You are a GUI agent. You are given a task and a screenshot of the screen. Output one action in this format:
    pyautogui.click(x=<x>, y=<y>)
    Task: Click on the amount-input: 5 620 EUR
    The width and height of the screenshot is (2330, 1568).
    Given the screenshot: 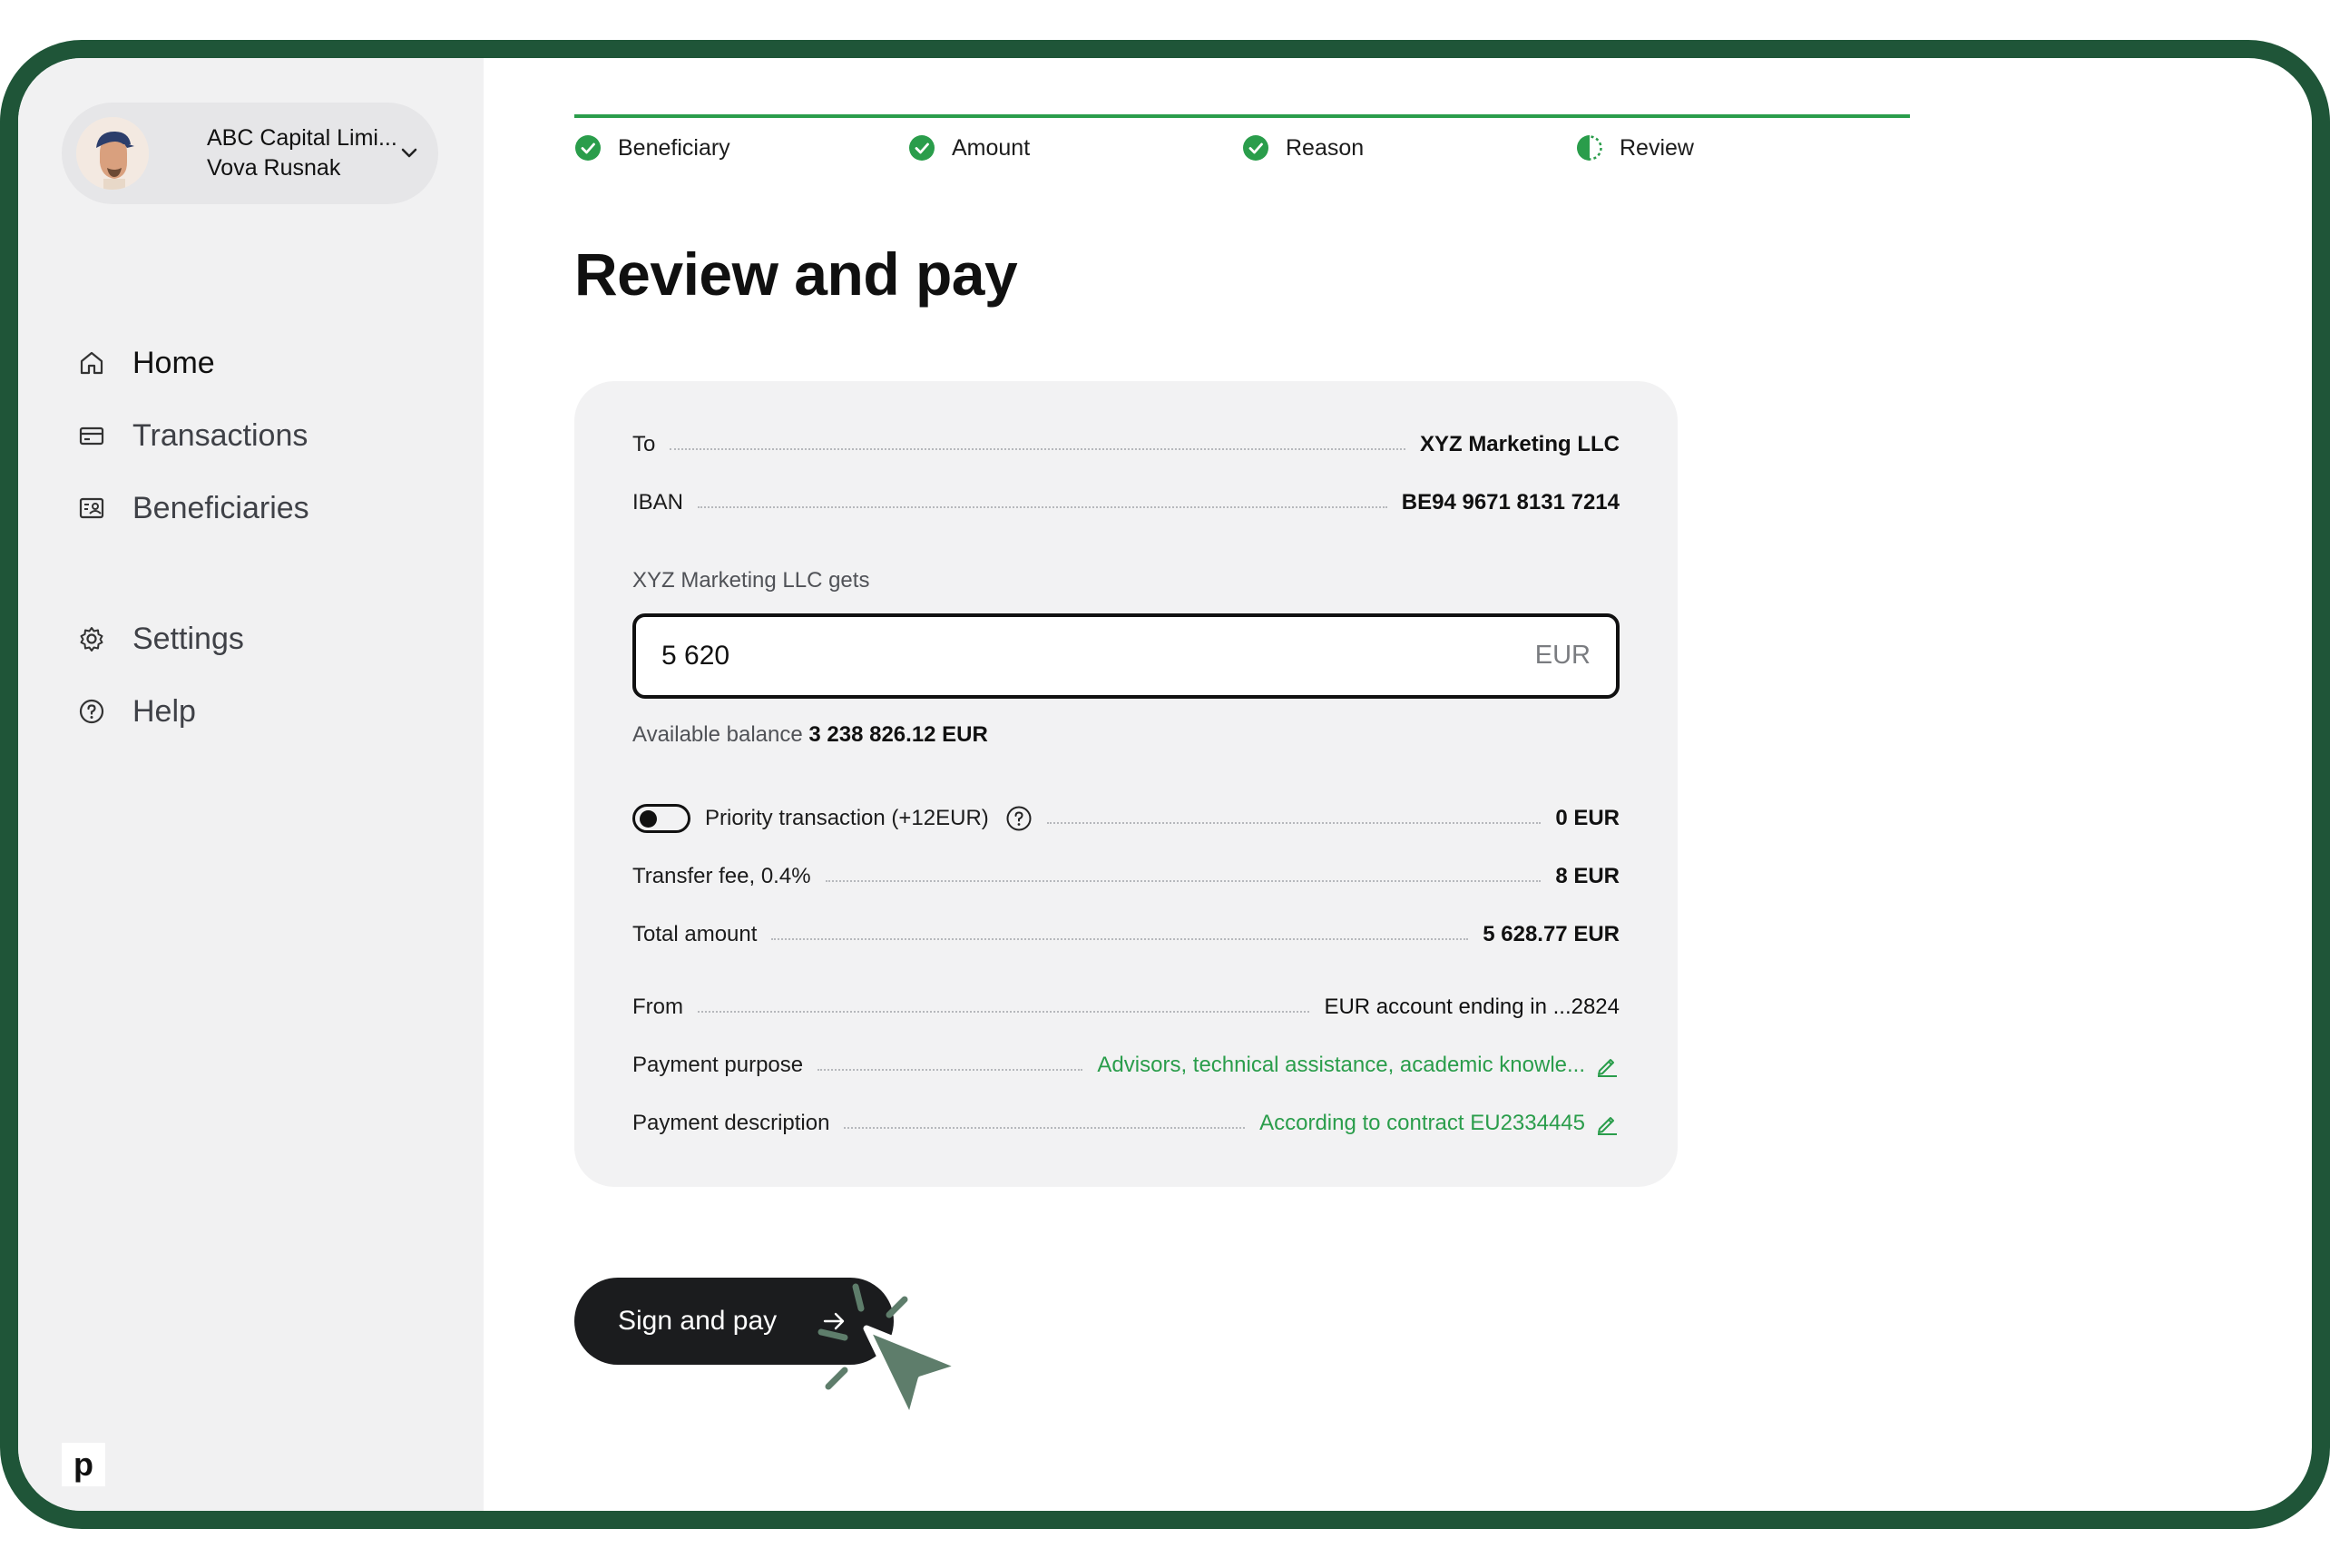 What is the action you would take?
    pyautogui.click(x=1126, y=656)
    